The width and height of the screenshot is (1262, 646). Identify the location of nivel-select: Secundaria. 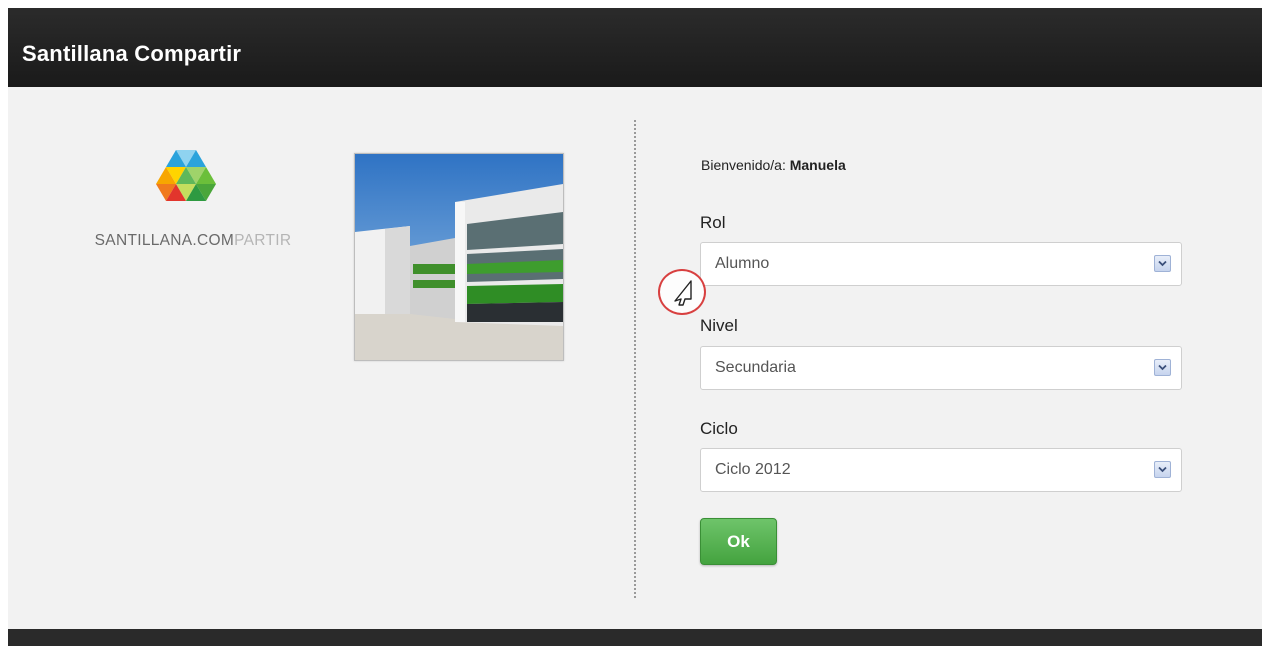
(941, 368).